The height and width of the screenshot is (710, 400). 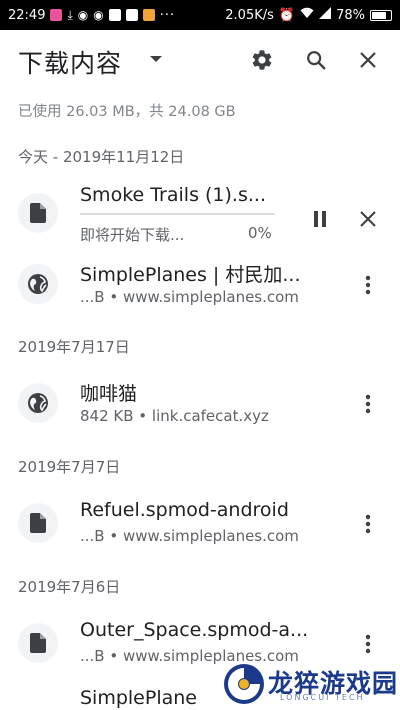 I want to click on download-notification-icon: ⤓, so click(x=70, y=14).